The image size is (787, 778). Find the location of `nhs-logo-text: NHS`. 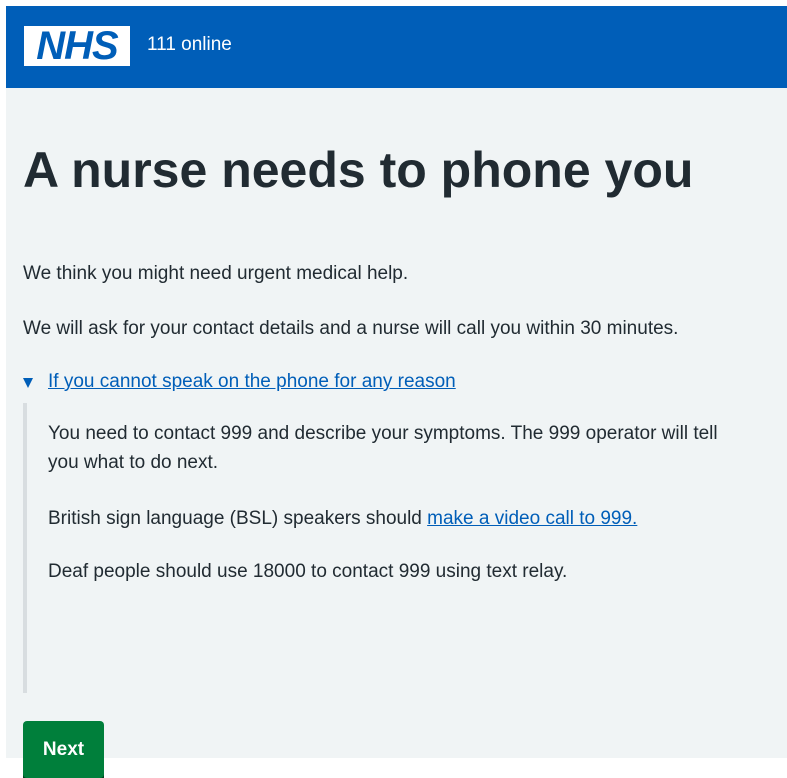

nhs-logo-text: NHS is located at coordinates (77, 46).